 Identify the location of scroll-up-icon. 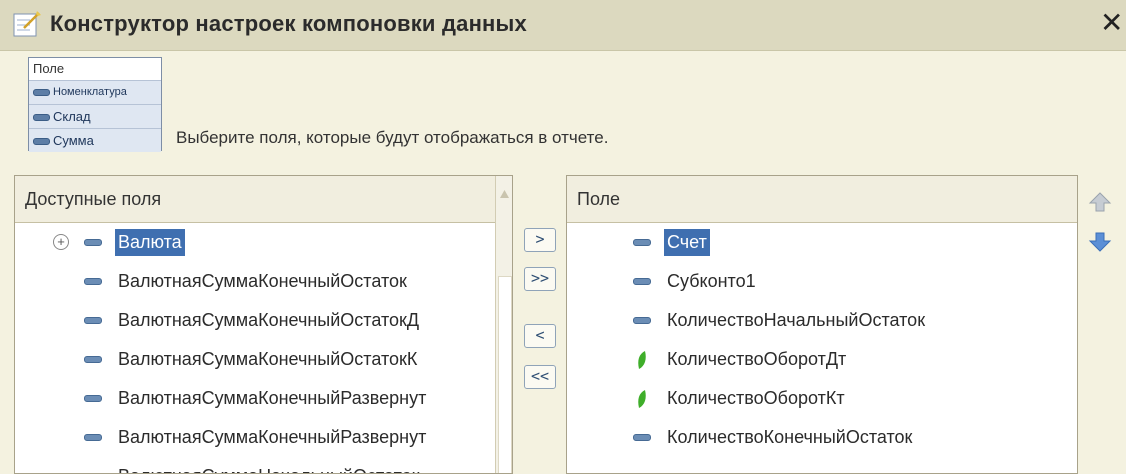
(504, 194).